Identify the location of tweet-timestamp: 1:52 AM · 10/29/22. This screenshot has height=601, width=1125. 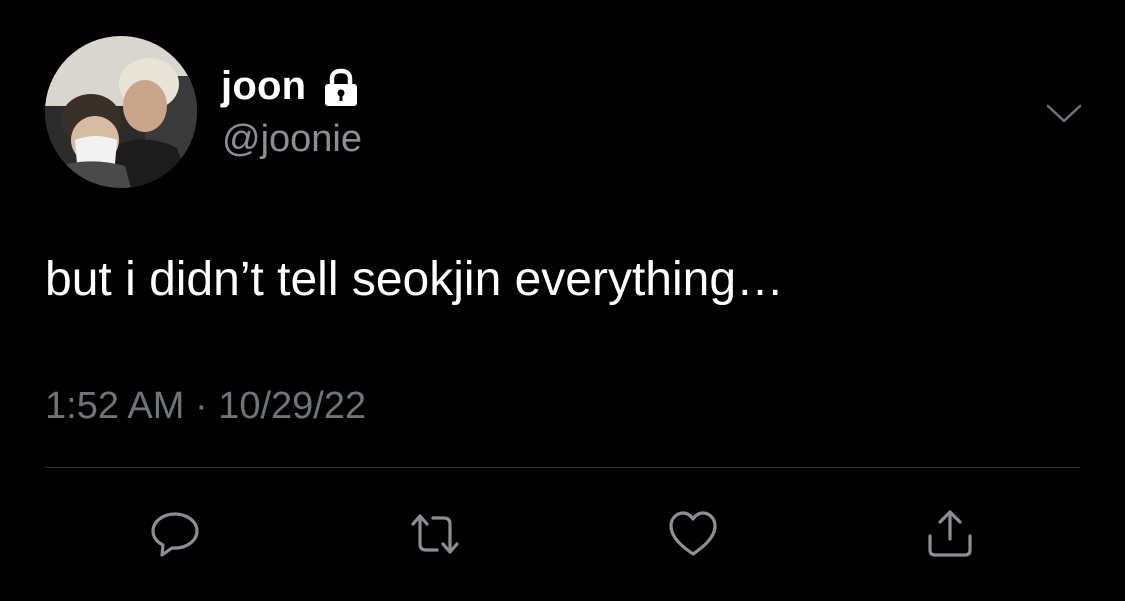
(205, 406).